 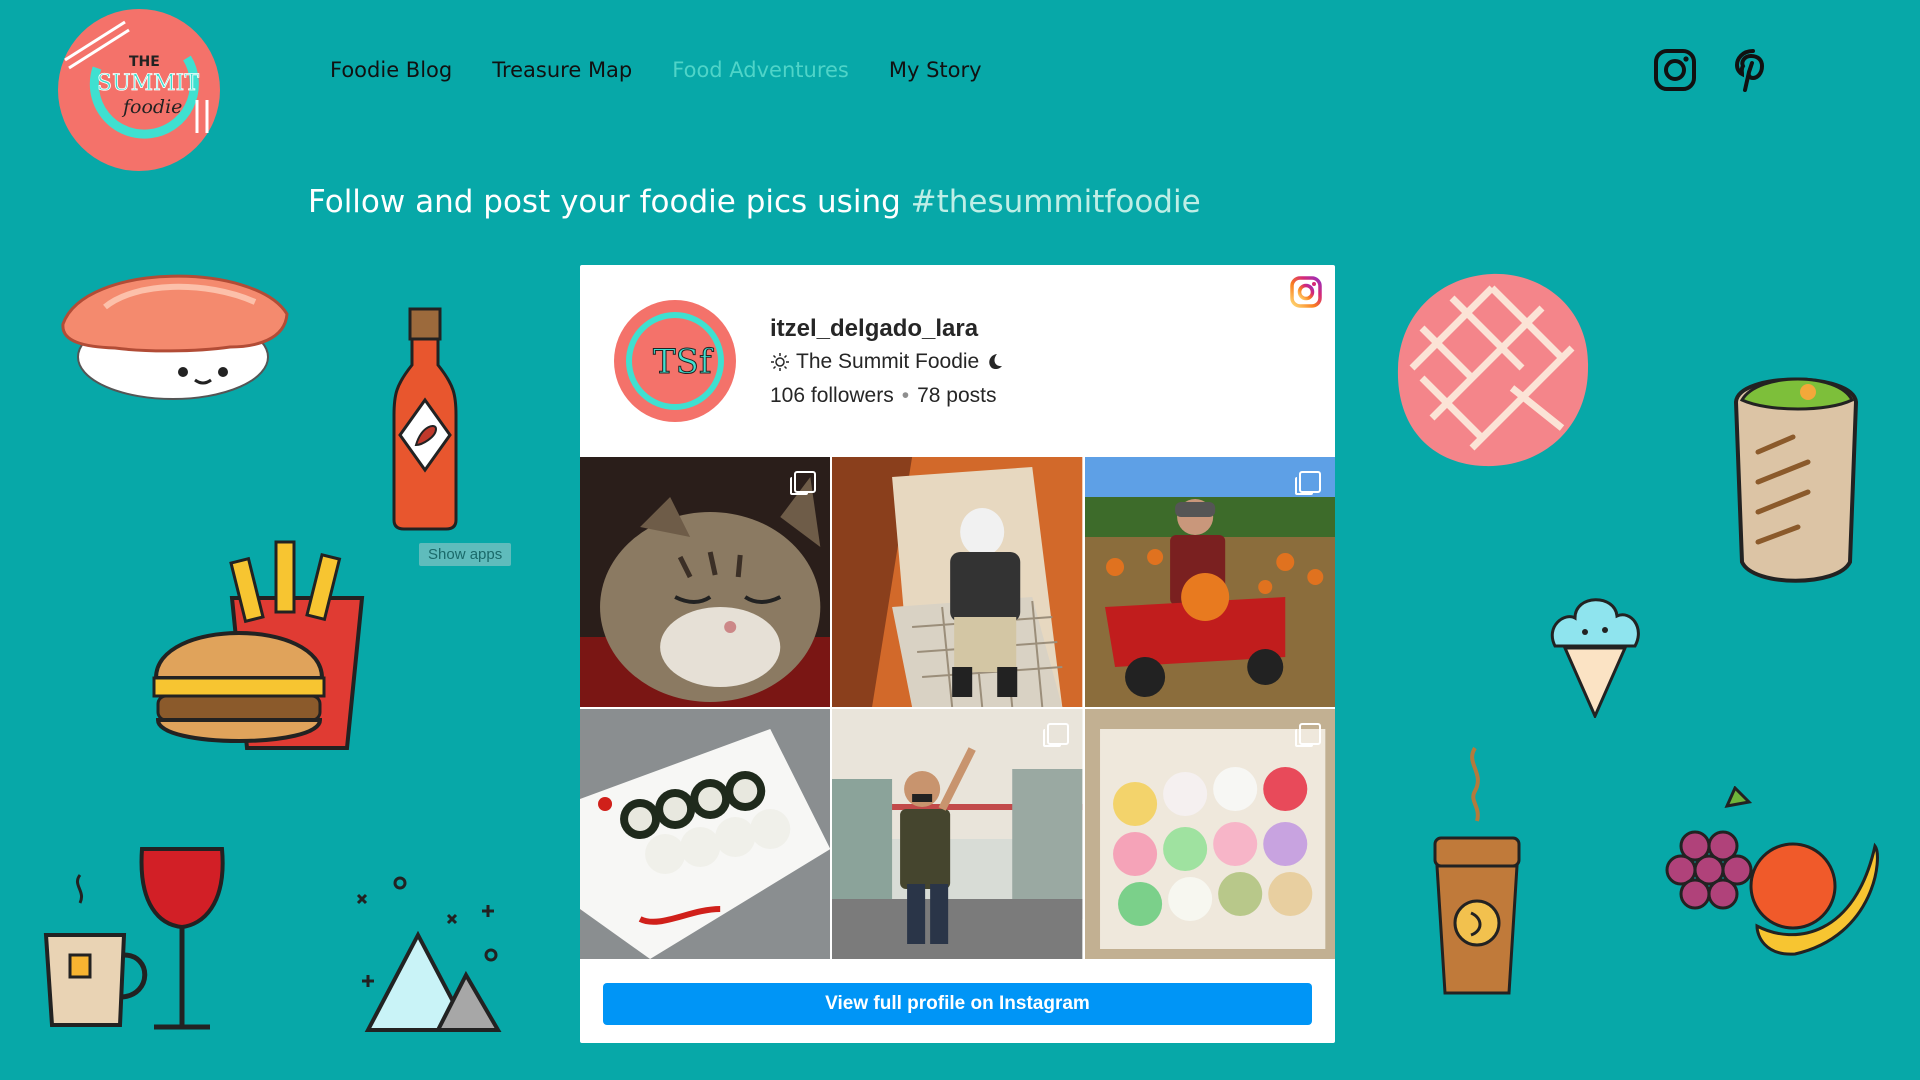 I want to click on post-tile-sushi-platter, so click(x=705, y=834).